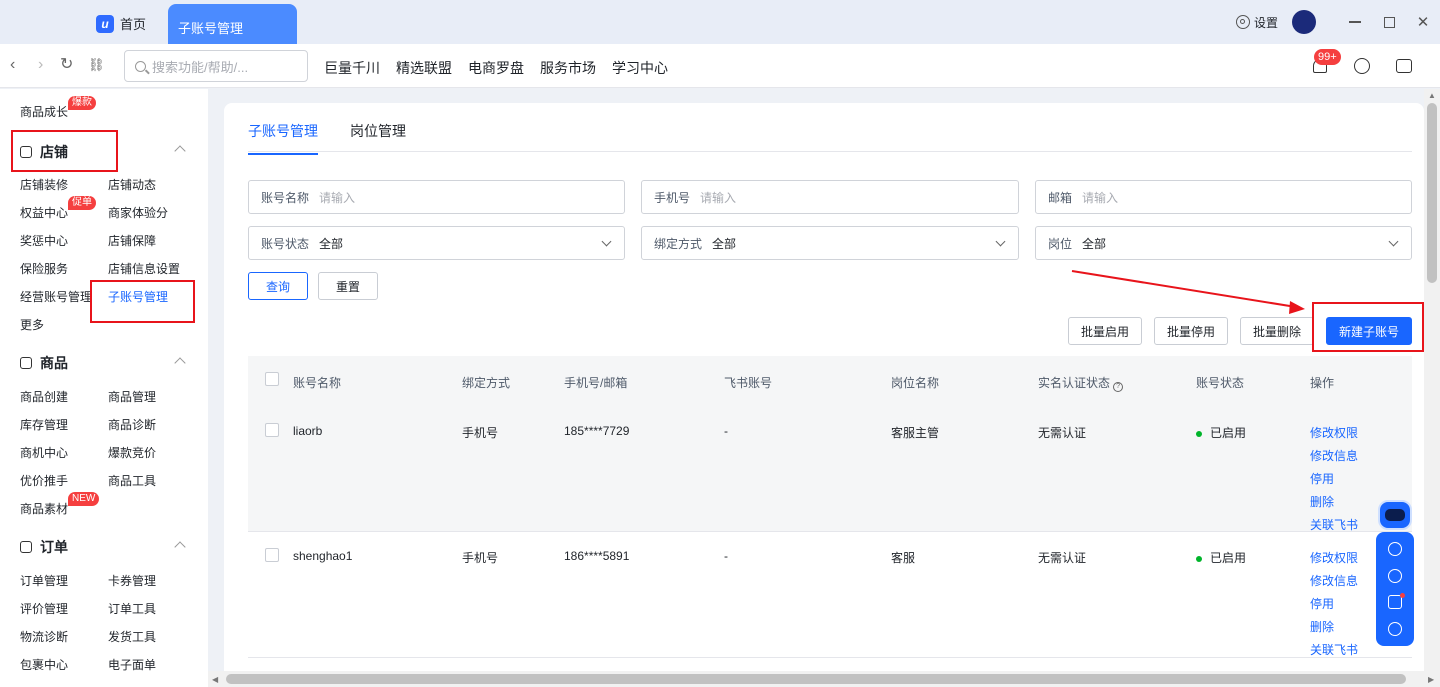  Describe the element at coordinates (40, 65) in the screenshot. I see `forward-arrow-icon: ›` at that location.